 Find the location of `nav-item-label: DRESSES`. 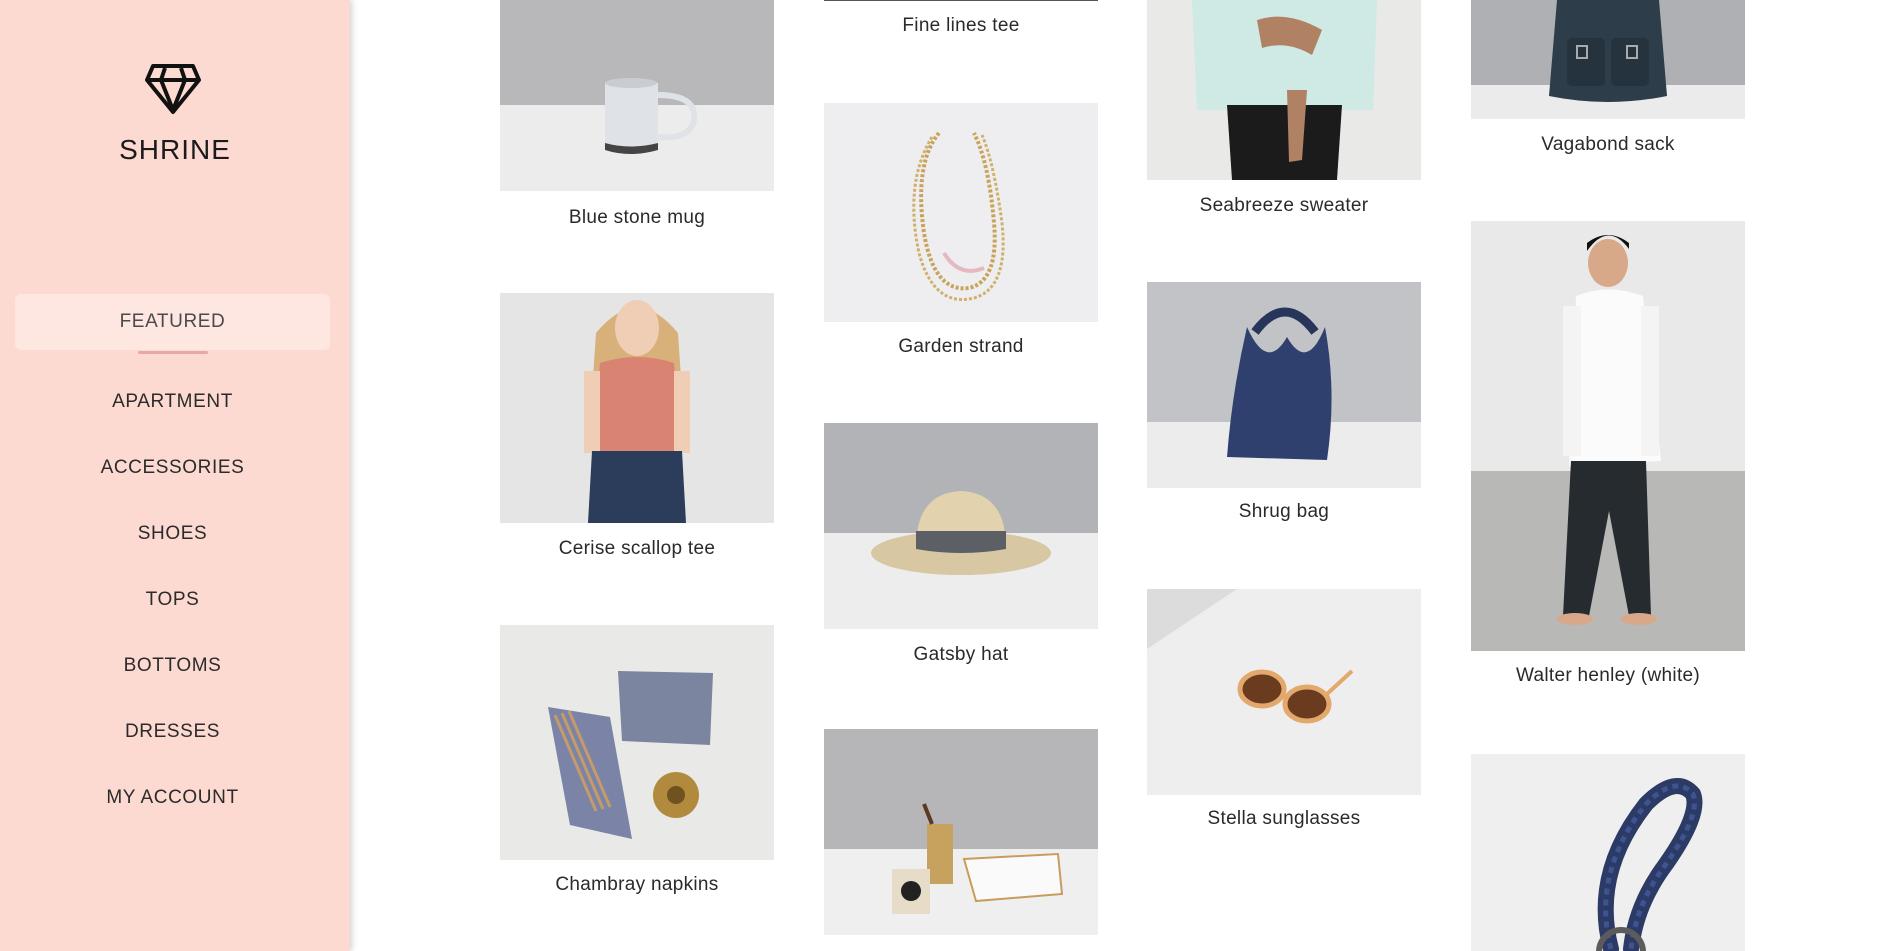

nav-item-label: DRESSES is located at coordinates (172, 731).